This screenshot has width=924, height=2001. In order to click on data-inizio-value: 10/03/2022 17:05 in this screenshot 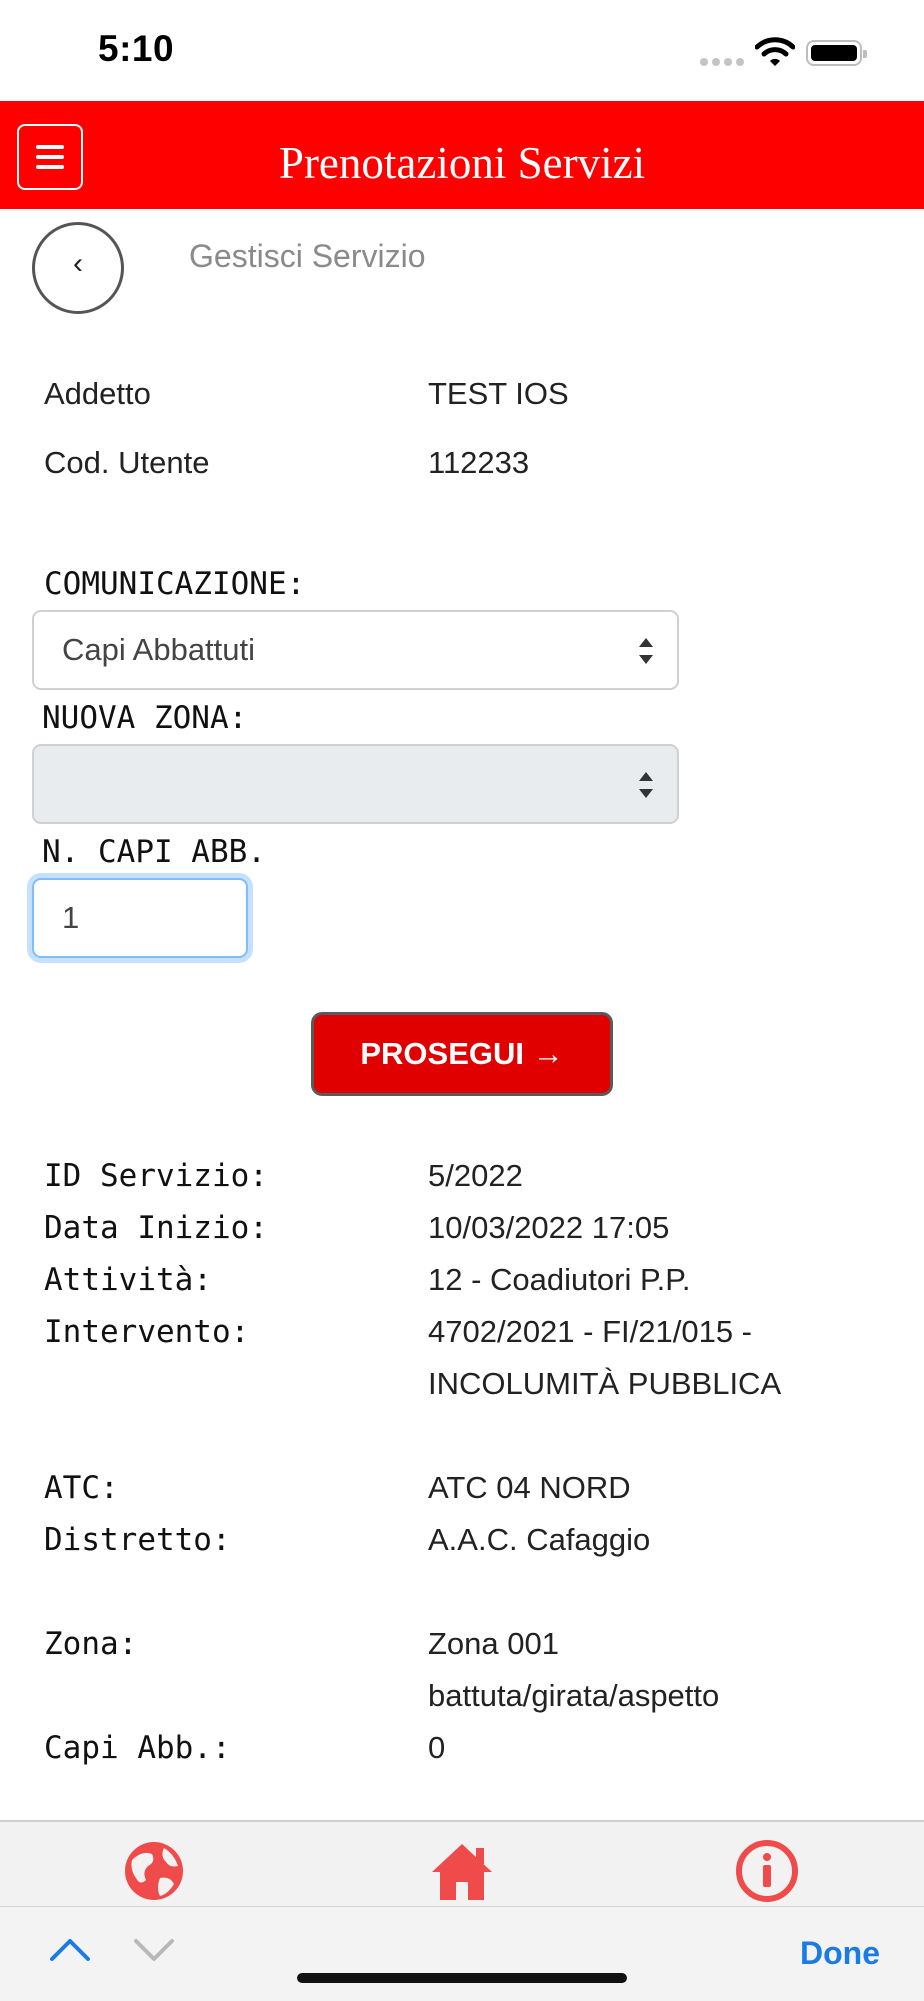, I will do `click(549, 1227)`.